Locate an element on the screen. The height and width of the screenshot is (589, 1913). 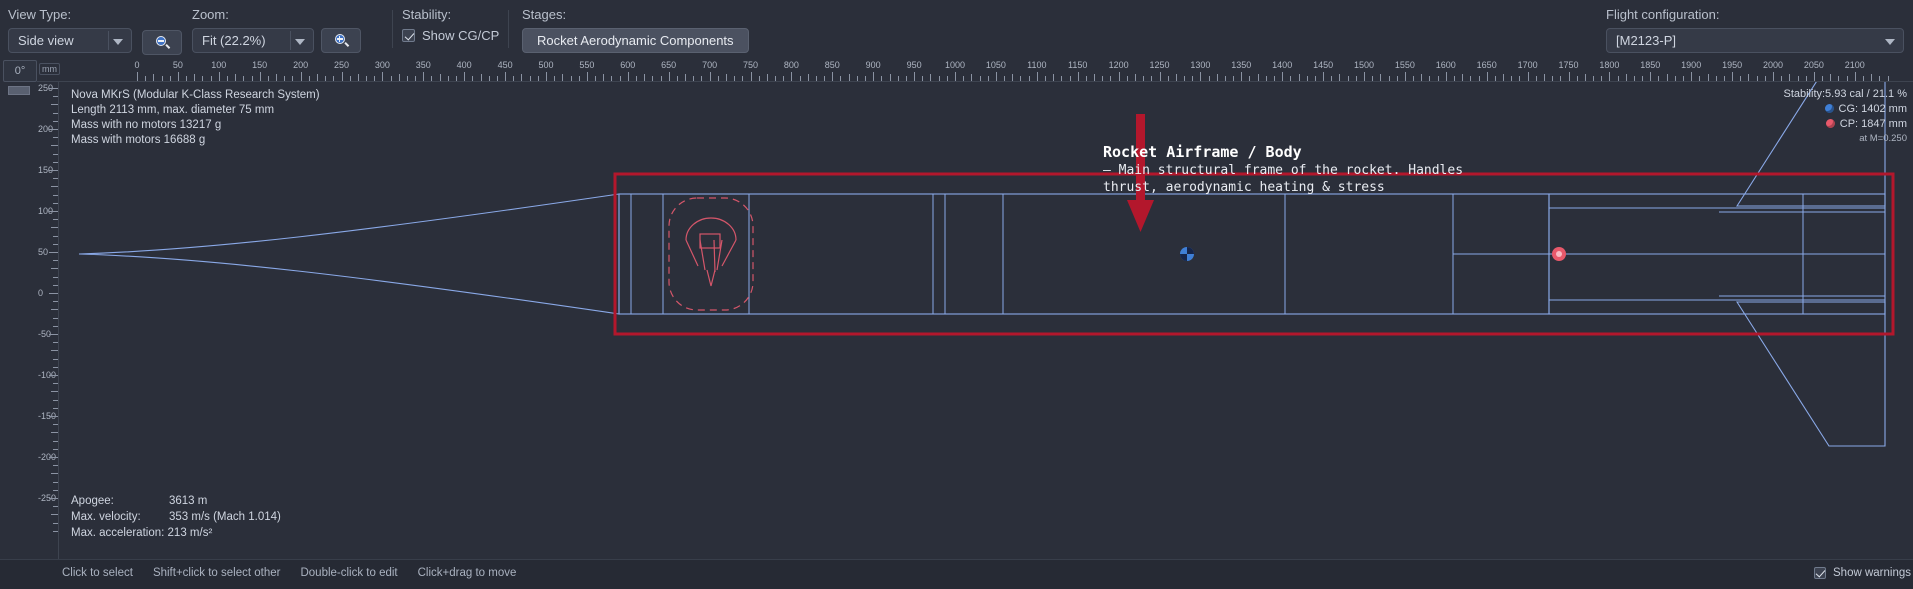
ruler-tick-label: 1200 is located at coordinates (1118, 65).